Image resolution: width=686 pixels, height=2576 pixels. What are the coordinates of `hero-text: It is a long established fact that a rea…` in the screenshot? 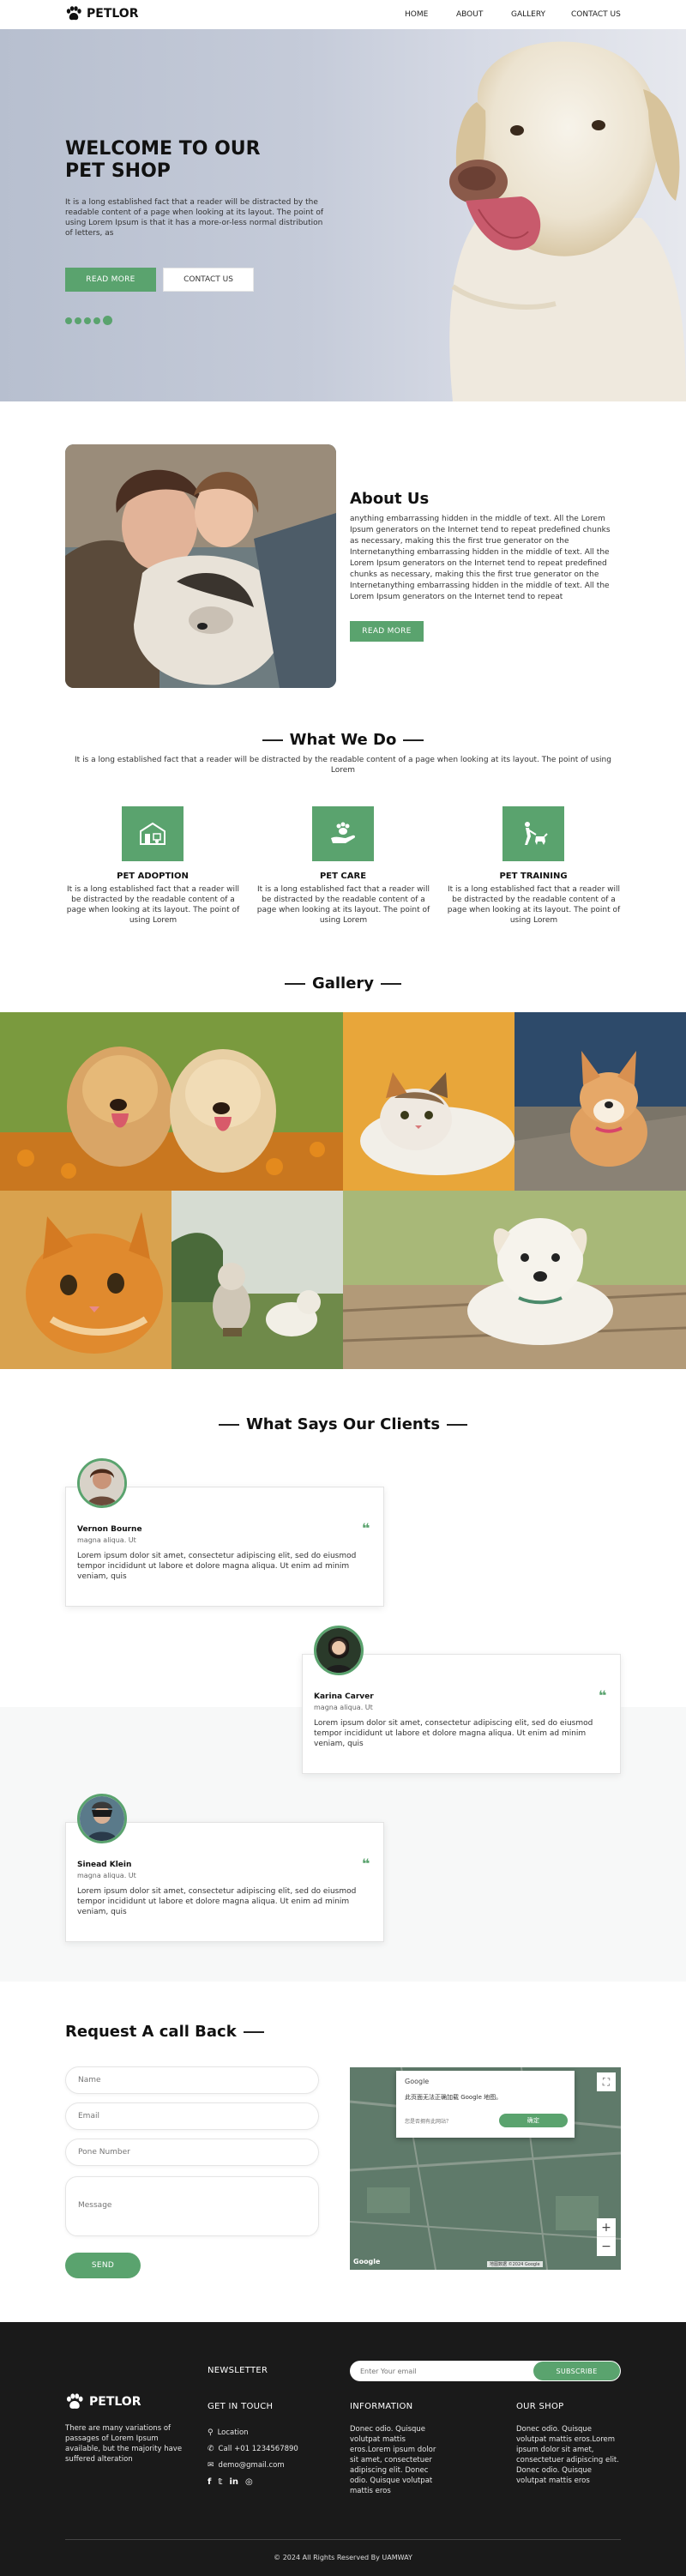 It's located at (195, 218).